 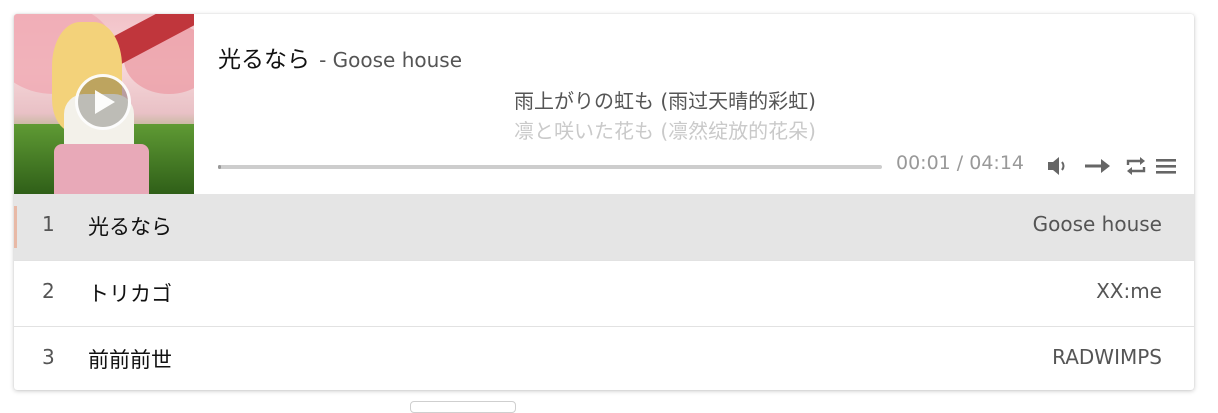 I want to click on menu-button, so click(x=1167, y=166).